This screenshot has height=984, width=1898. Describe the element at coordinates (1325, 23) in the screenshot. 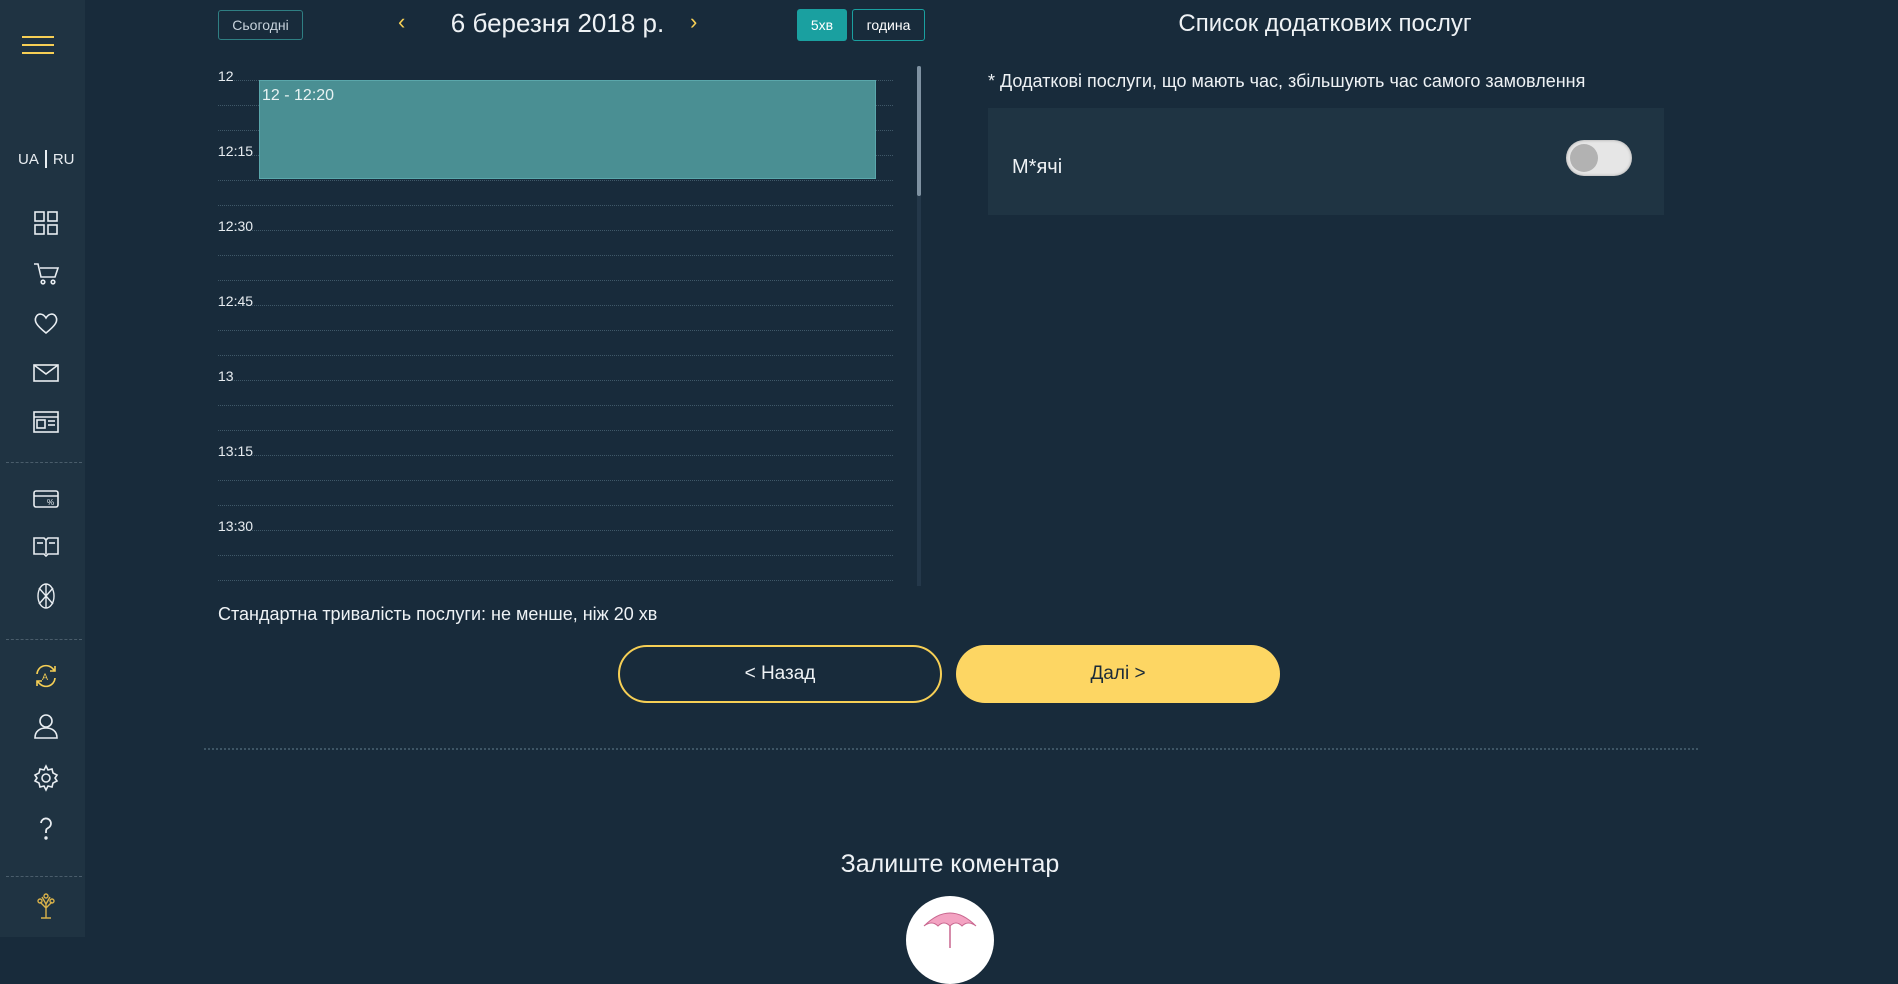

I see `services-title: Список додаткових послуг` at that location.